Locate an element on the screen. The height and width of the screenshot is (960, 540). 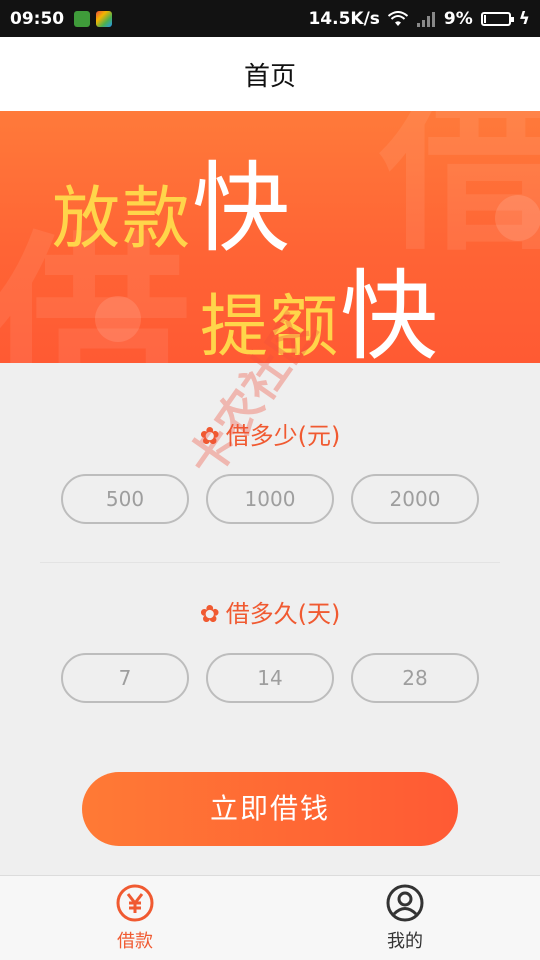
section-divider is located at coordinates (270, 562).